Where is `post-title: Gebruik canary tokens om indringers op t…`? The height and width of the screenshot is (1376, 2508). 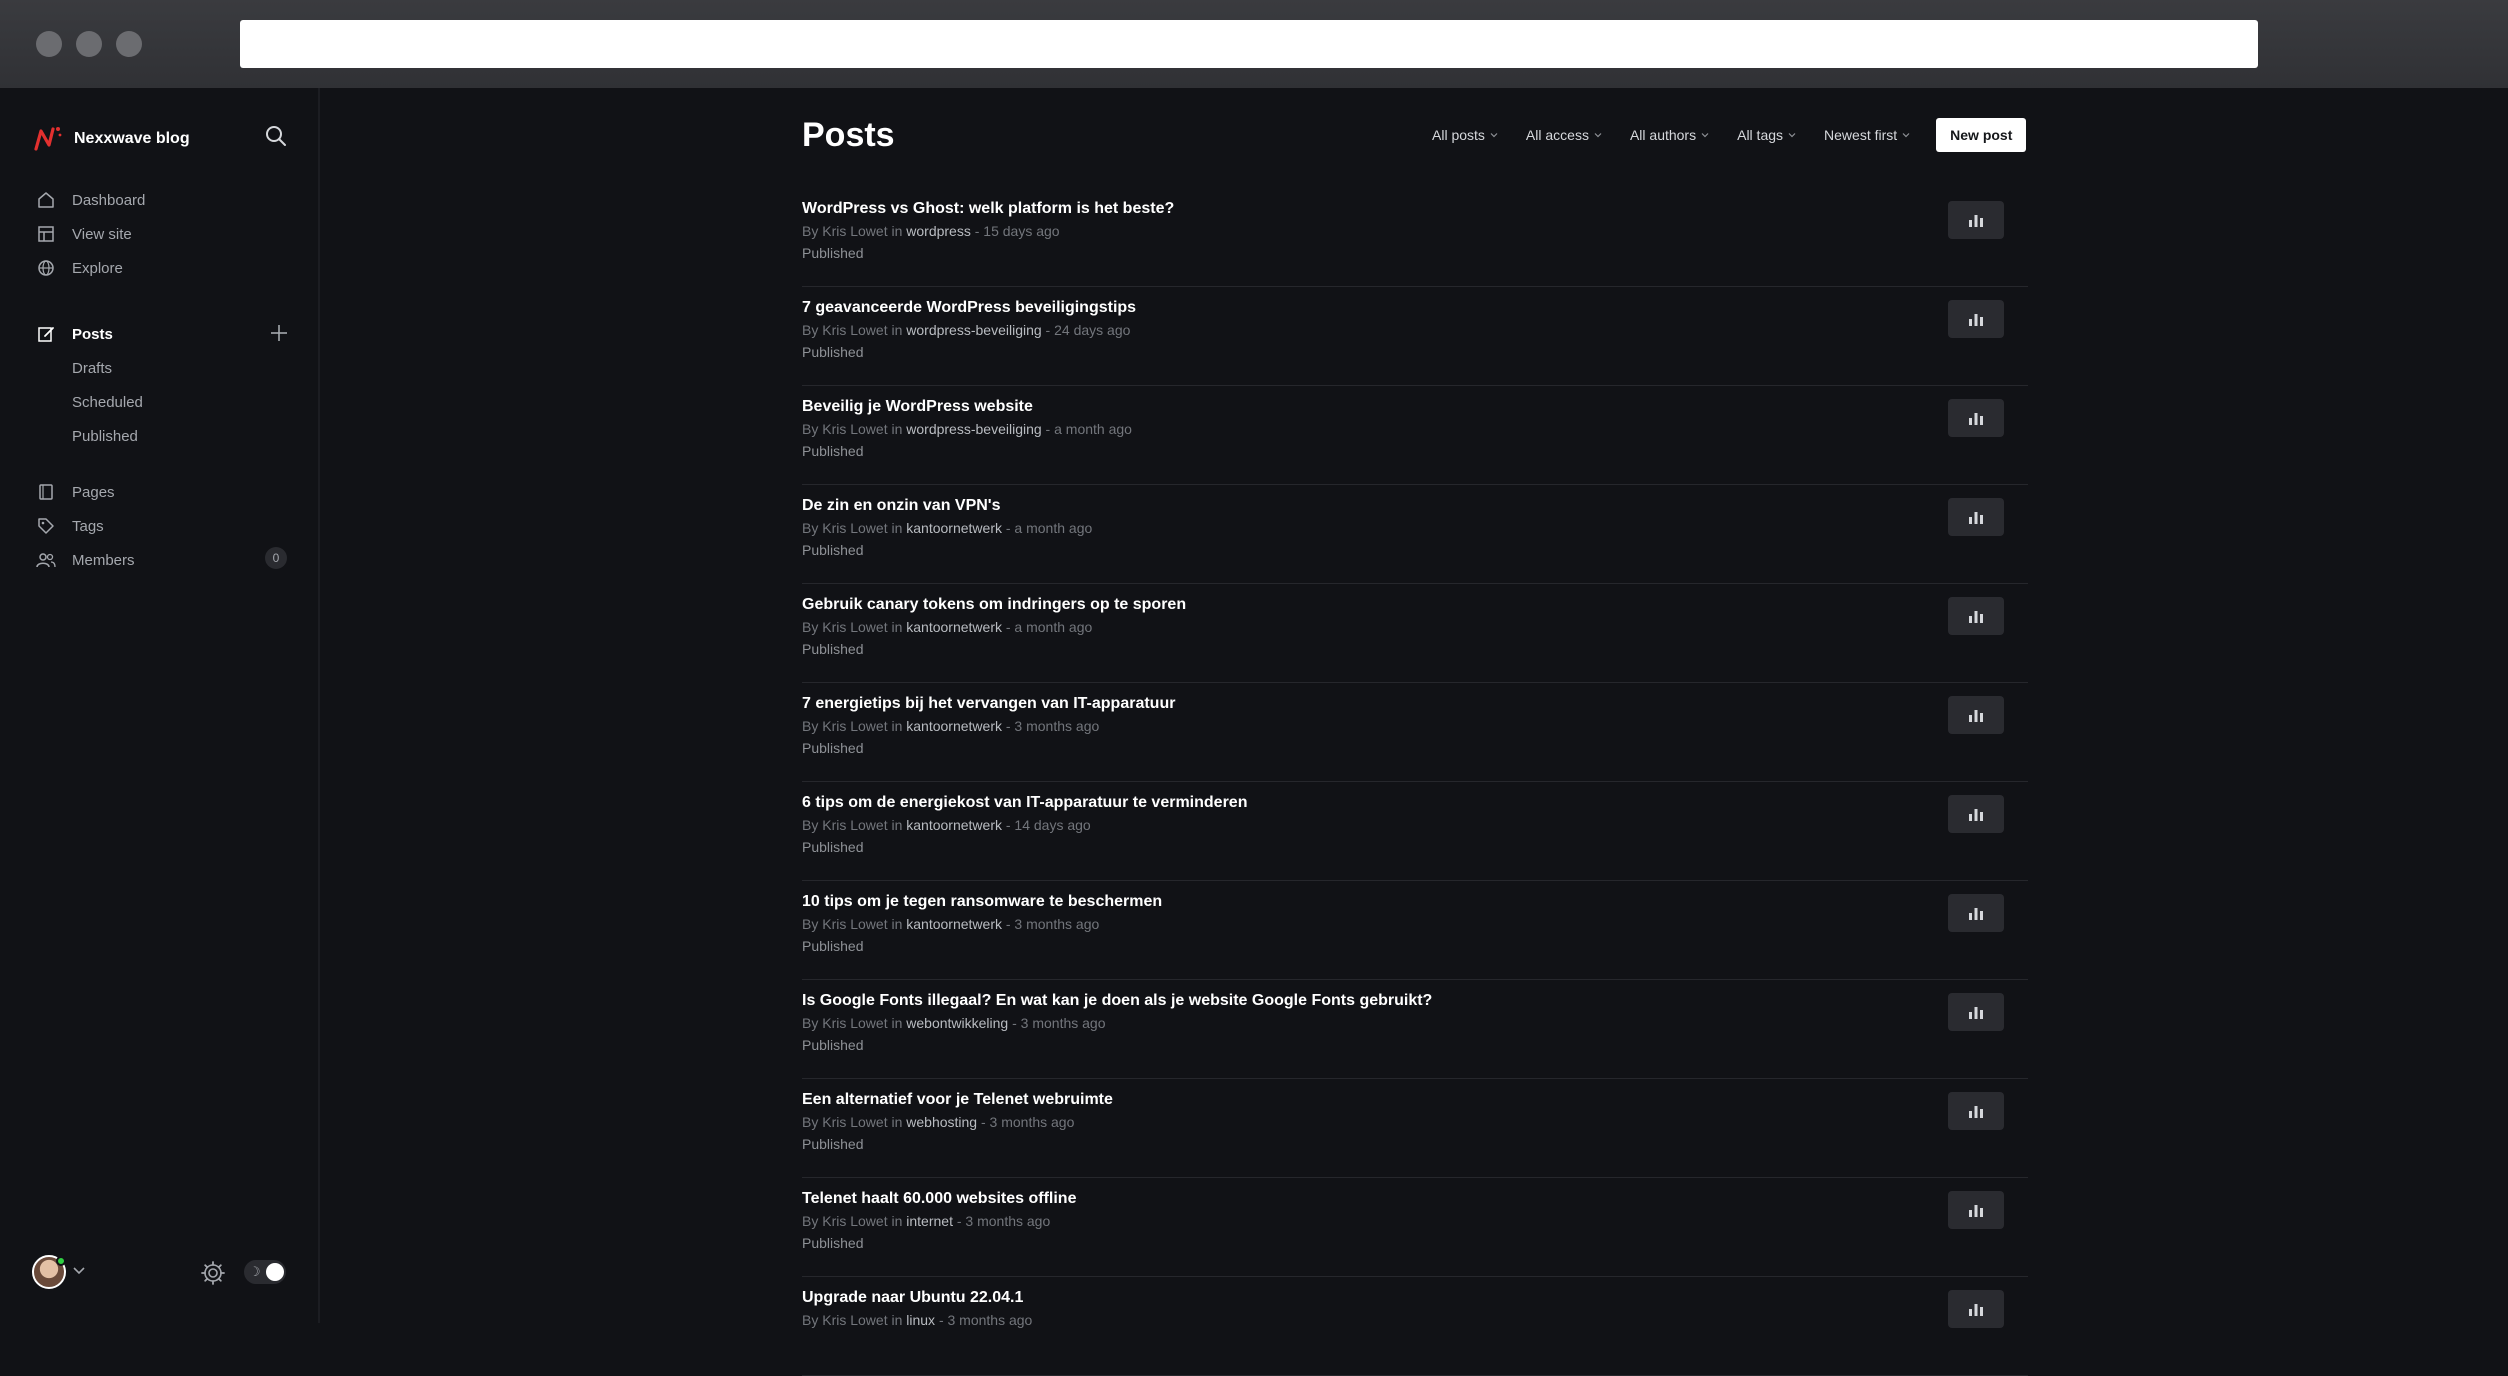 post-title: Gebruik canary tokens om indringers op t… is located at coordinates (994, 605).